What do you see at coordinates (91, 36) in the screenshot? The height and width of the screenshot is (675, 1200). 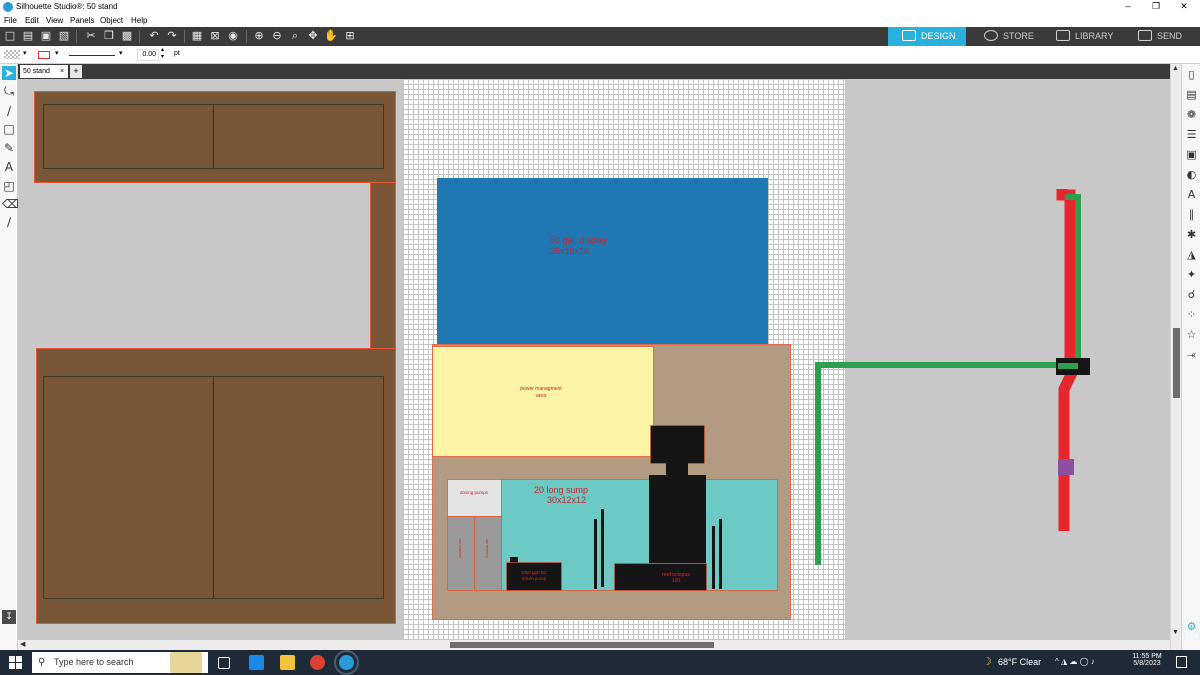 I see `cut-icon: ✂` at bounding box center [91, 36].